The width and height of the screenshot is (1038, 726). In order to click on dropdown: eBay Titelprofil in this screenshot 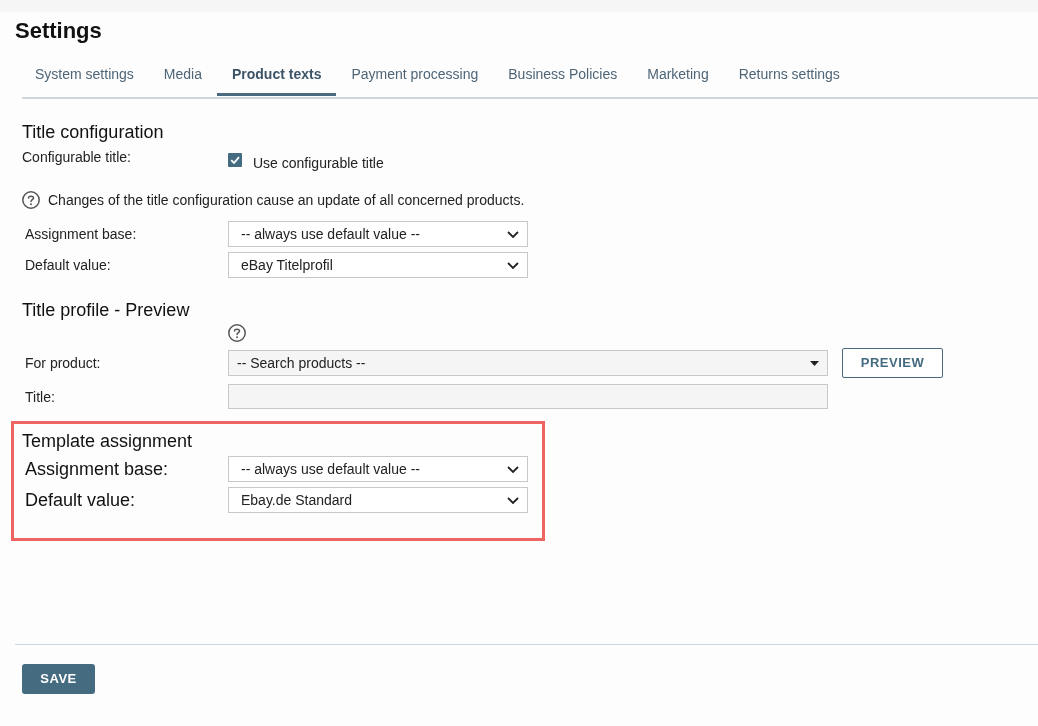, I will do `click(378, 265)`.